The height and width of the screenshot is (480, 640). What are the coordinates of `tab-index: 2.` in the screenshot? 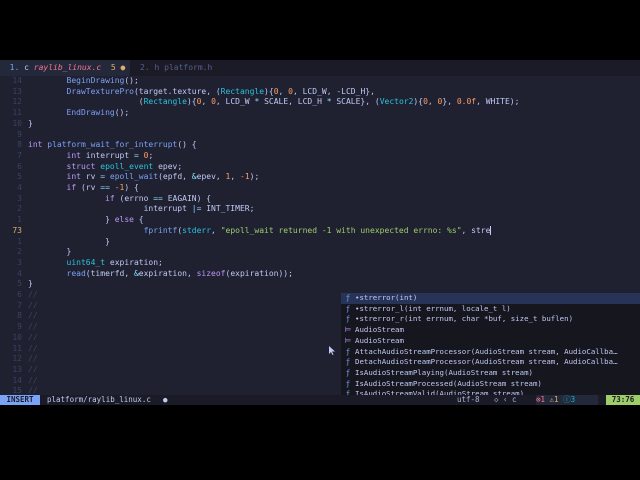 It's located at (145, 67).